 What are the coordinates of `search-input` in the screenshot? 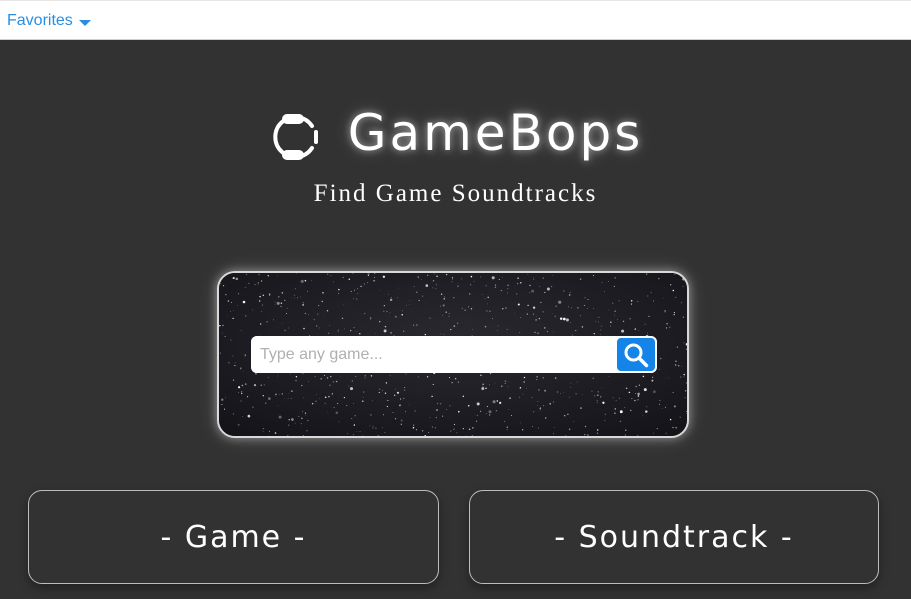 It's located at (433, 354).